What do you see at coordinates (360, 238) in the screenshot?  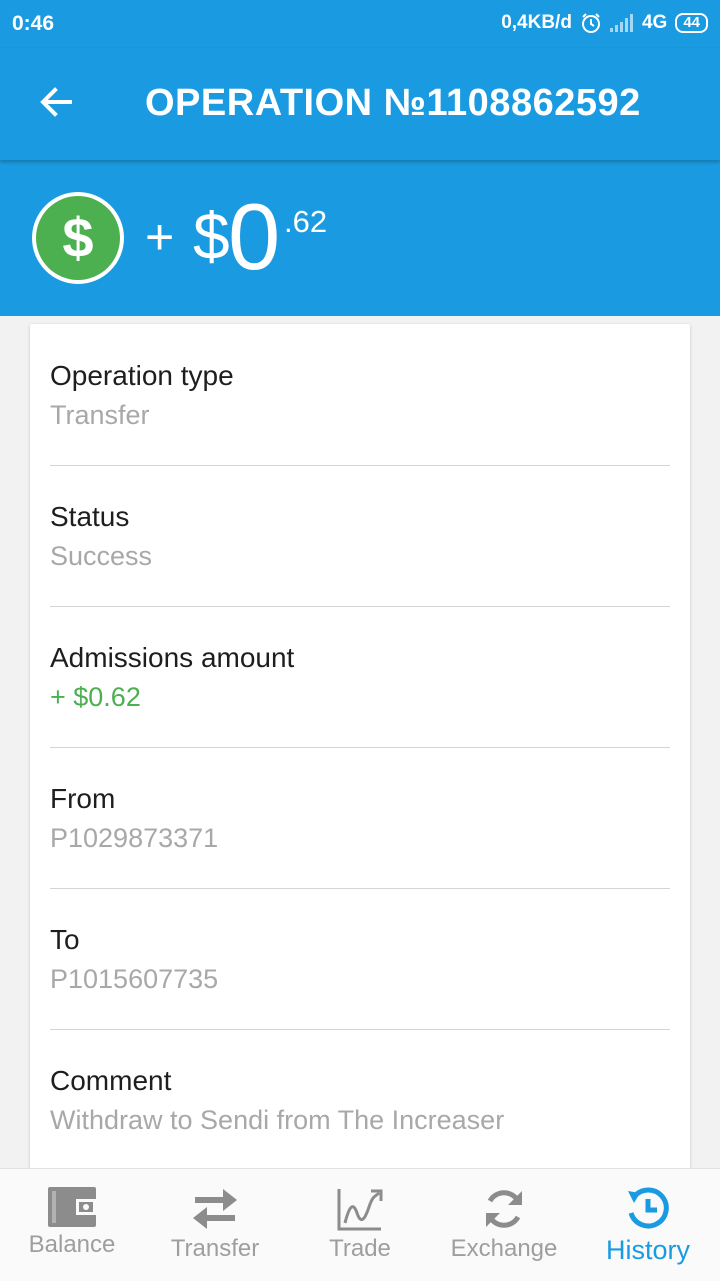 I see `amount-header: $ + $ 0 .62` at bounding box center [360, 238].